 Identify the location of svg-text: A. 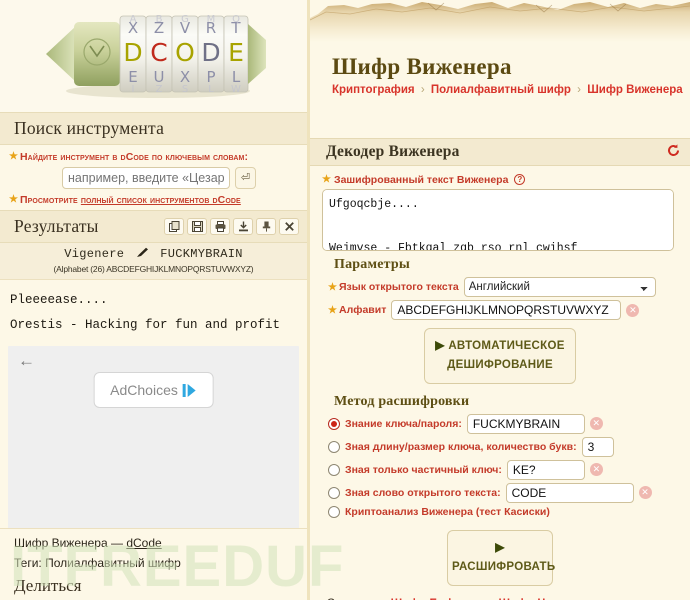
(133, 19).